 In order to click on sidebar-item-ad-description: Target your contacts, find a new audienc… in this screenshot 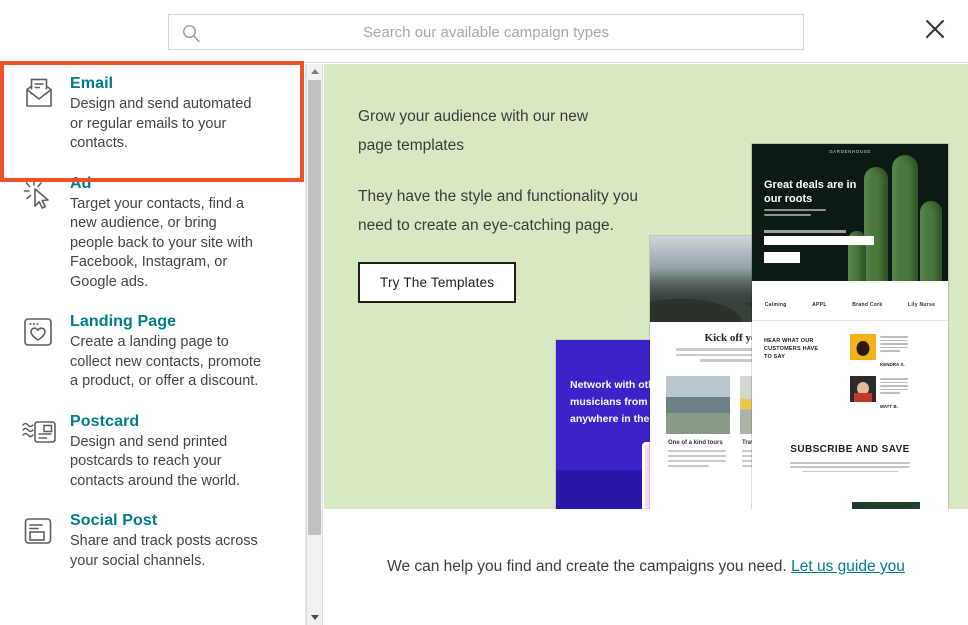, I will do `click(161, 242)`.